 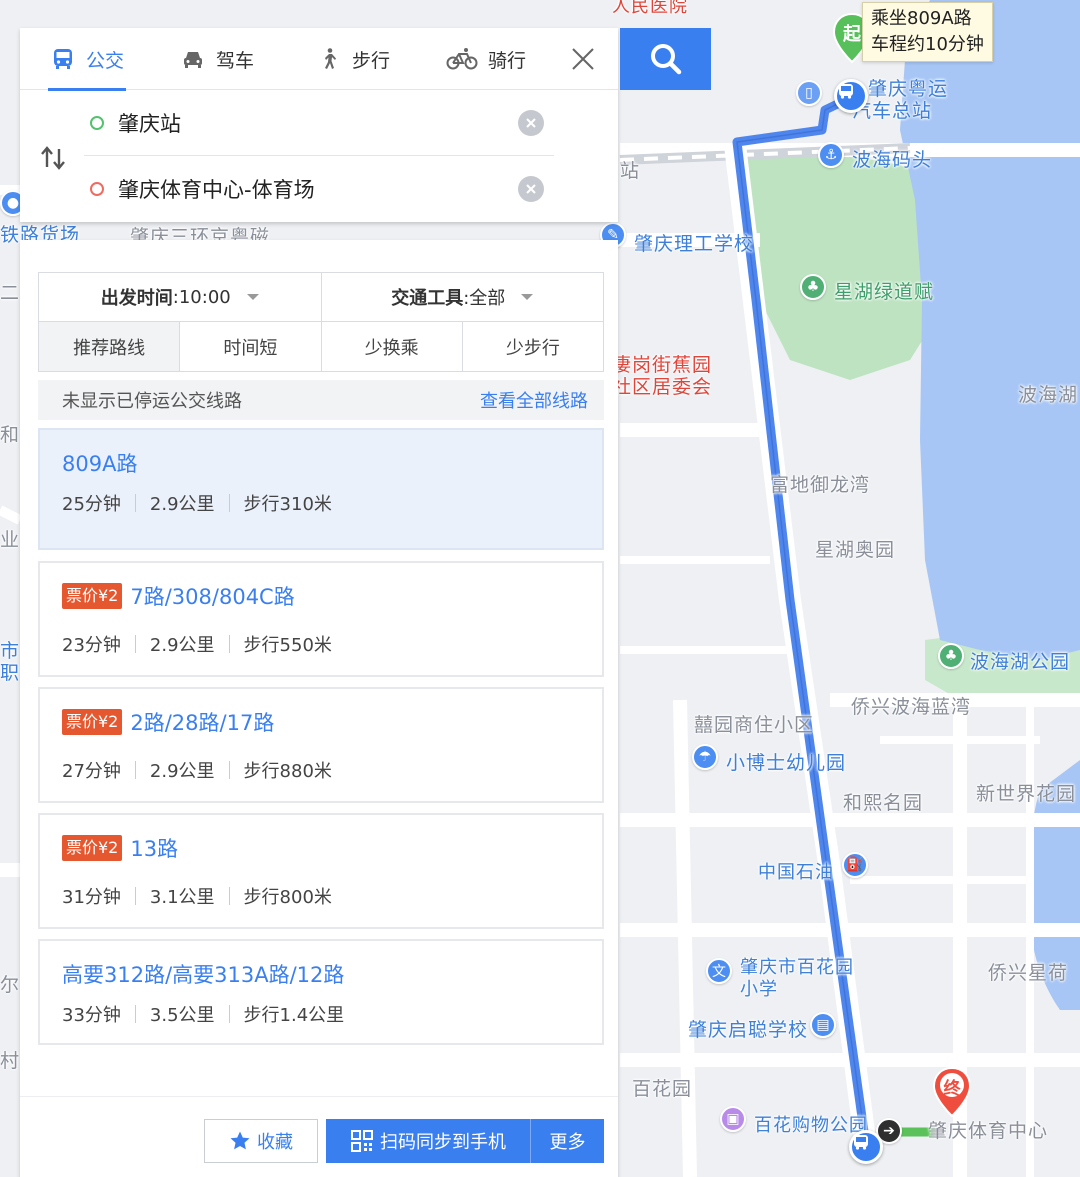 I want to click on route-walk: 步行550米, so click(x=287, y=645).